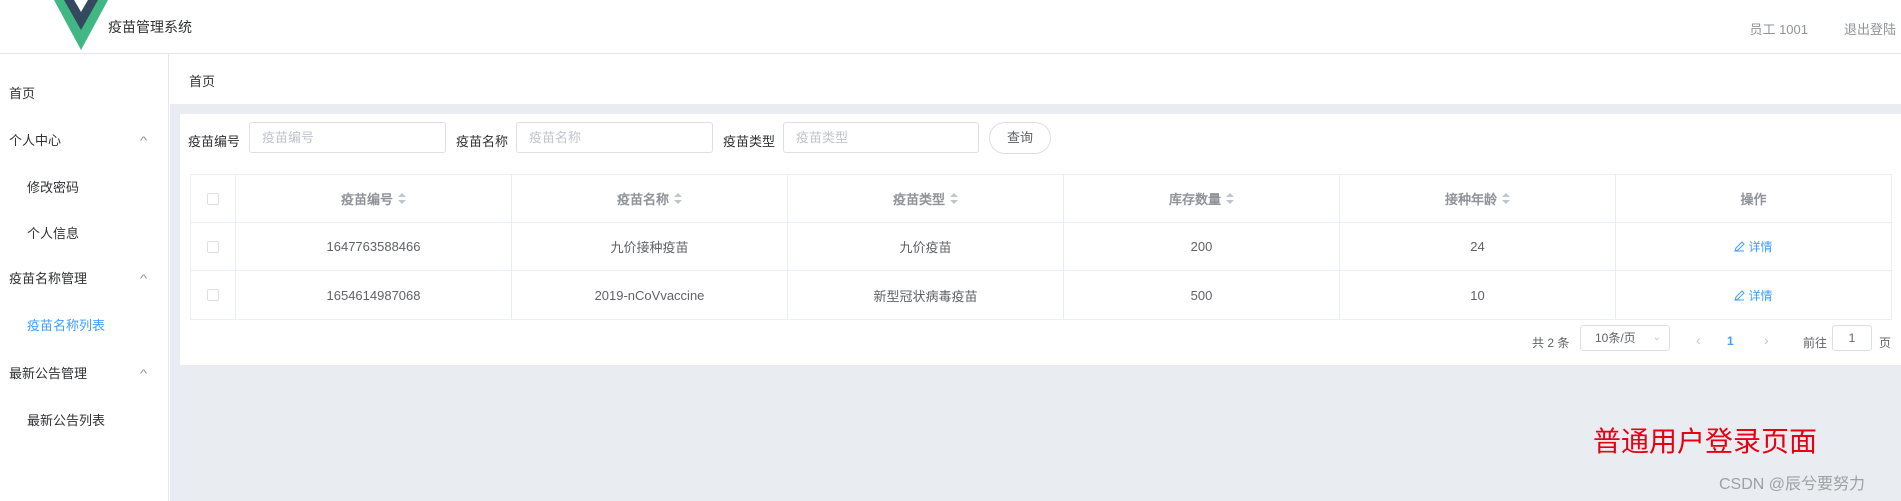 The width and height of the screenshot is (1901, 501). I want to click on page-number-current: 1, so click(1730, 346).